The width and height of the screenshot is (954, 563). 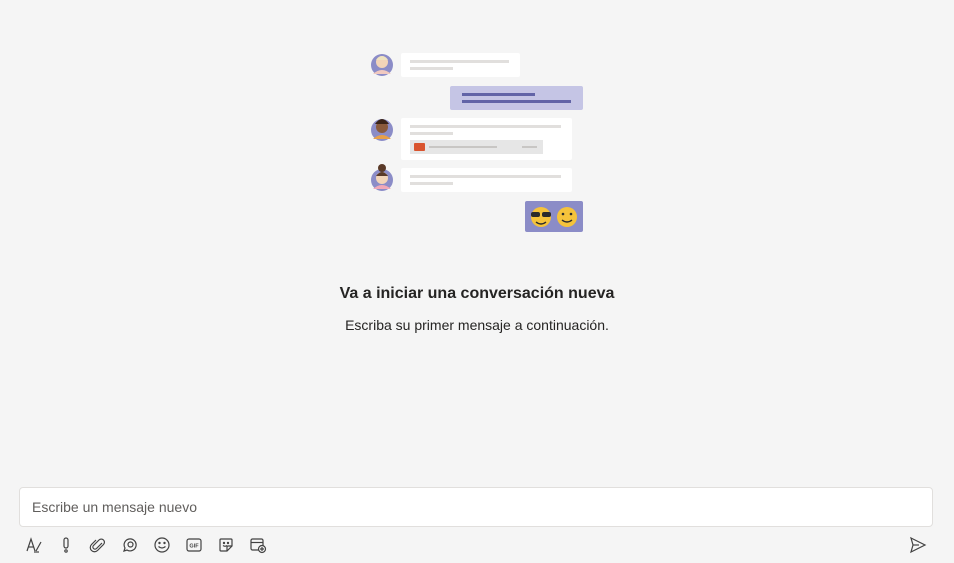 I want to click on sticker-icon, so click(x=226, y=545).